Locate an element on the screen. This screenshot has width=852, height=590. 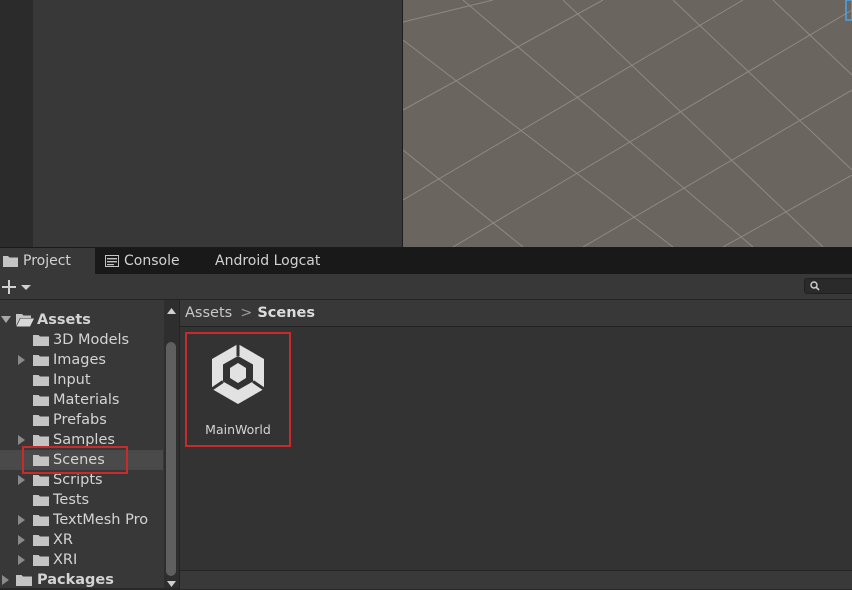
tree-item-3d-models: 3D Models is located at coordinates (81, 340).